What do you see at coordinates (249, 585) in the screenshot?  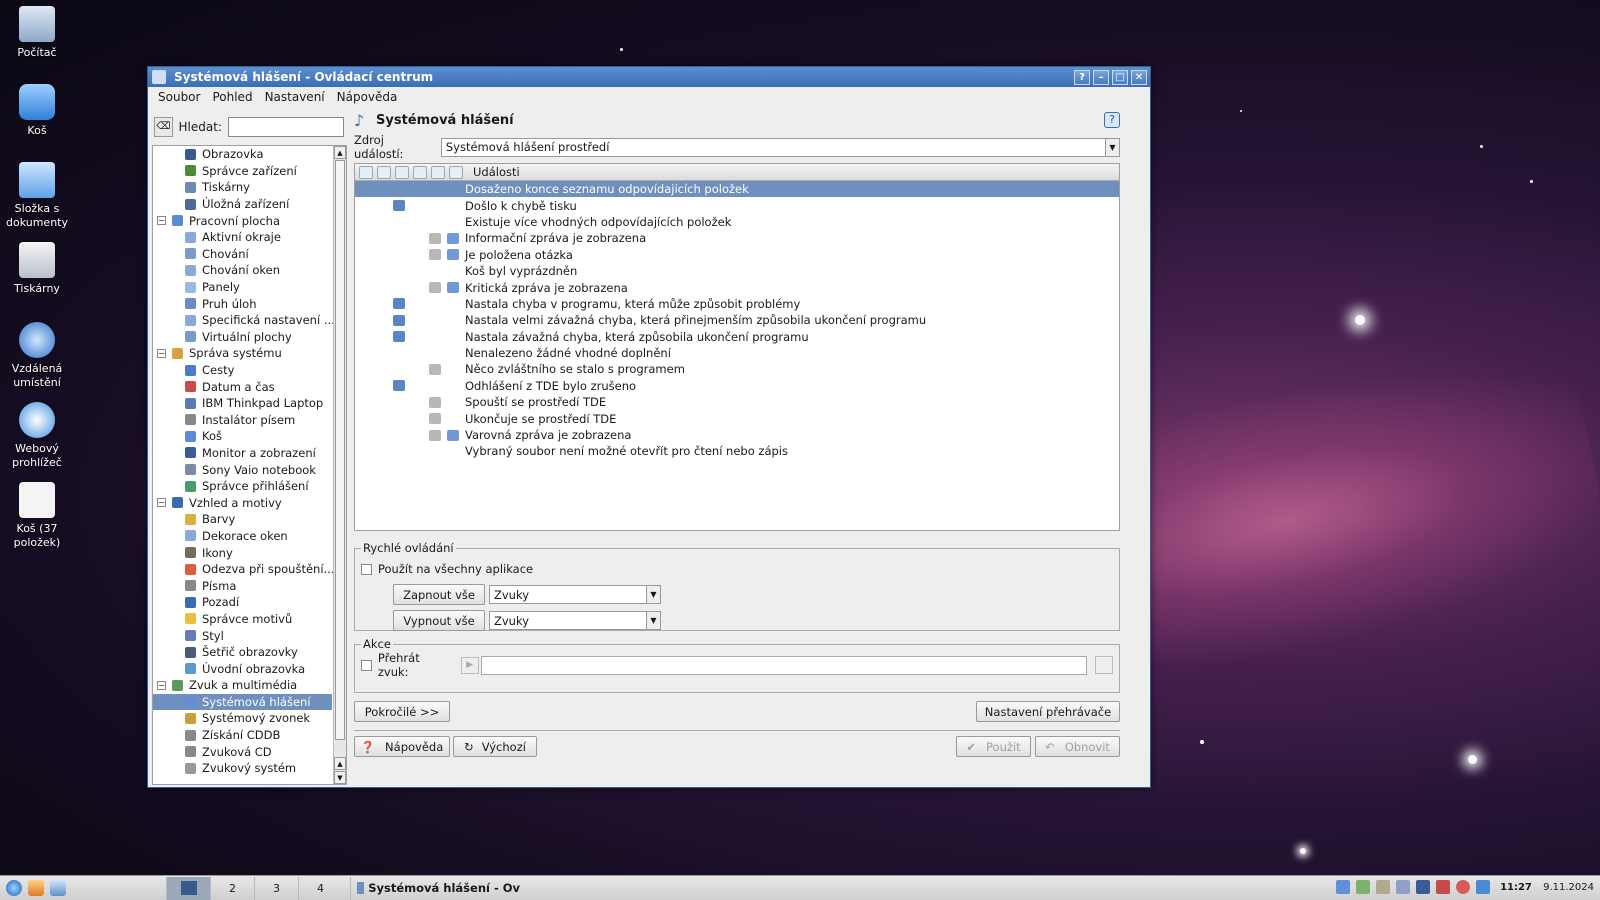 I see `tree-item: Písma` at bounding box center [249, 585].